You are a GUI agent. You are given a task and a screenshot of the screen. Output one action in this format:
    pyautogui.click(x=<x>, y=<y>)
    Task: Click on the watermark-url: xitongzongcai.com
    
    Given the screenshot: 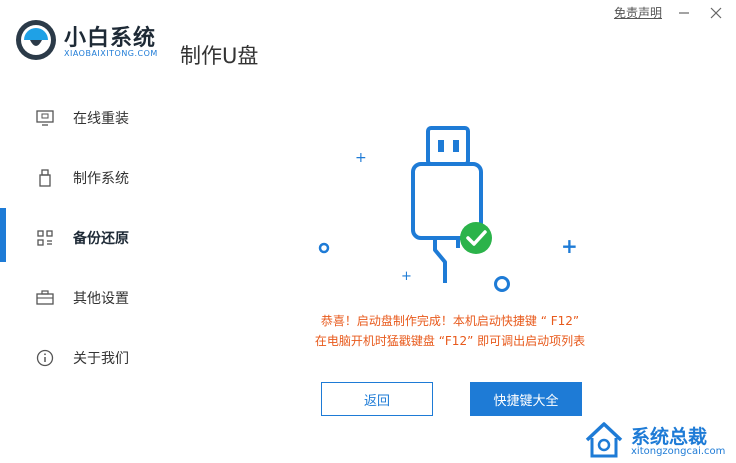 What is the action you would take?
    pyautogui.click(x=678, y=451)
    